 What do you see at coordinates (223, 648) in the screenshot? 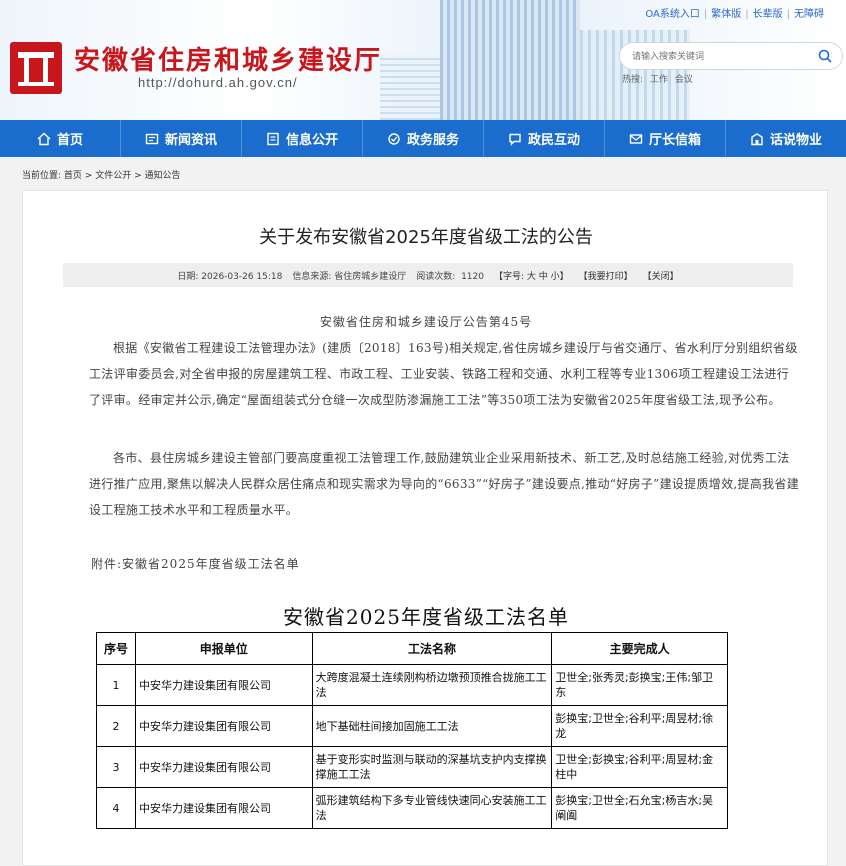
I see `header-cell: 申报单位` at bounding box center [223, 648].